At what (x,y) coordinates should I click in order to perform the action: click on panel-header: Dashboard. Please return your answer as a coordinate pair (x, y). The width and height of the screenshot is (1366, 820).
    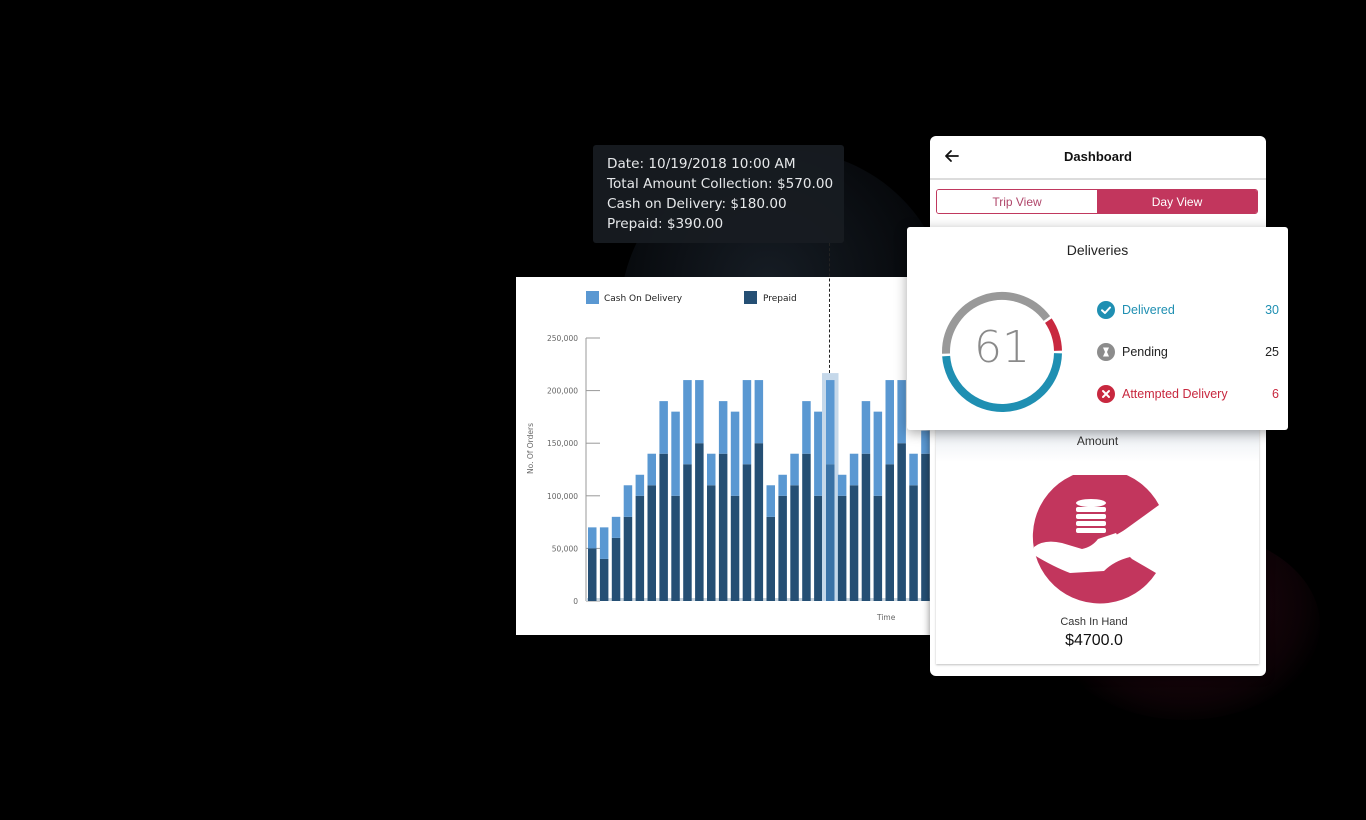
    Looking at the image, I should click on (1098, 158).